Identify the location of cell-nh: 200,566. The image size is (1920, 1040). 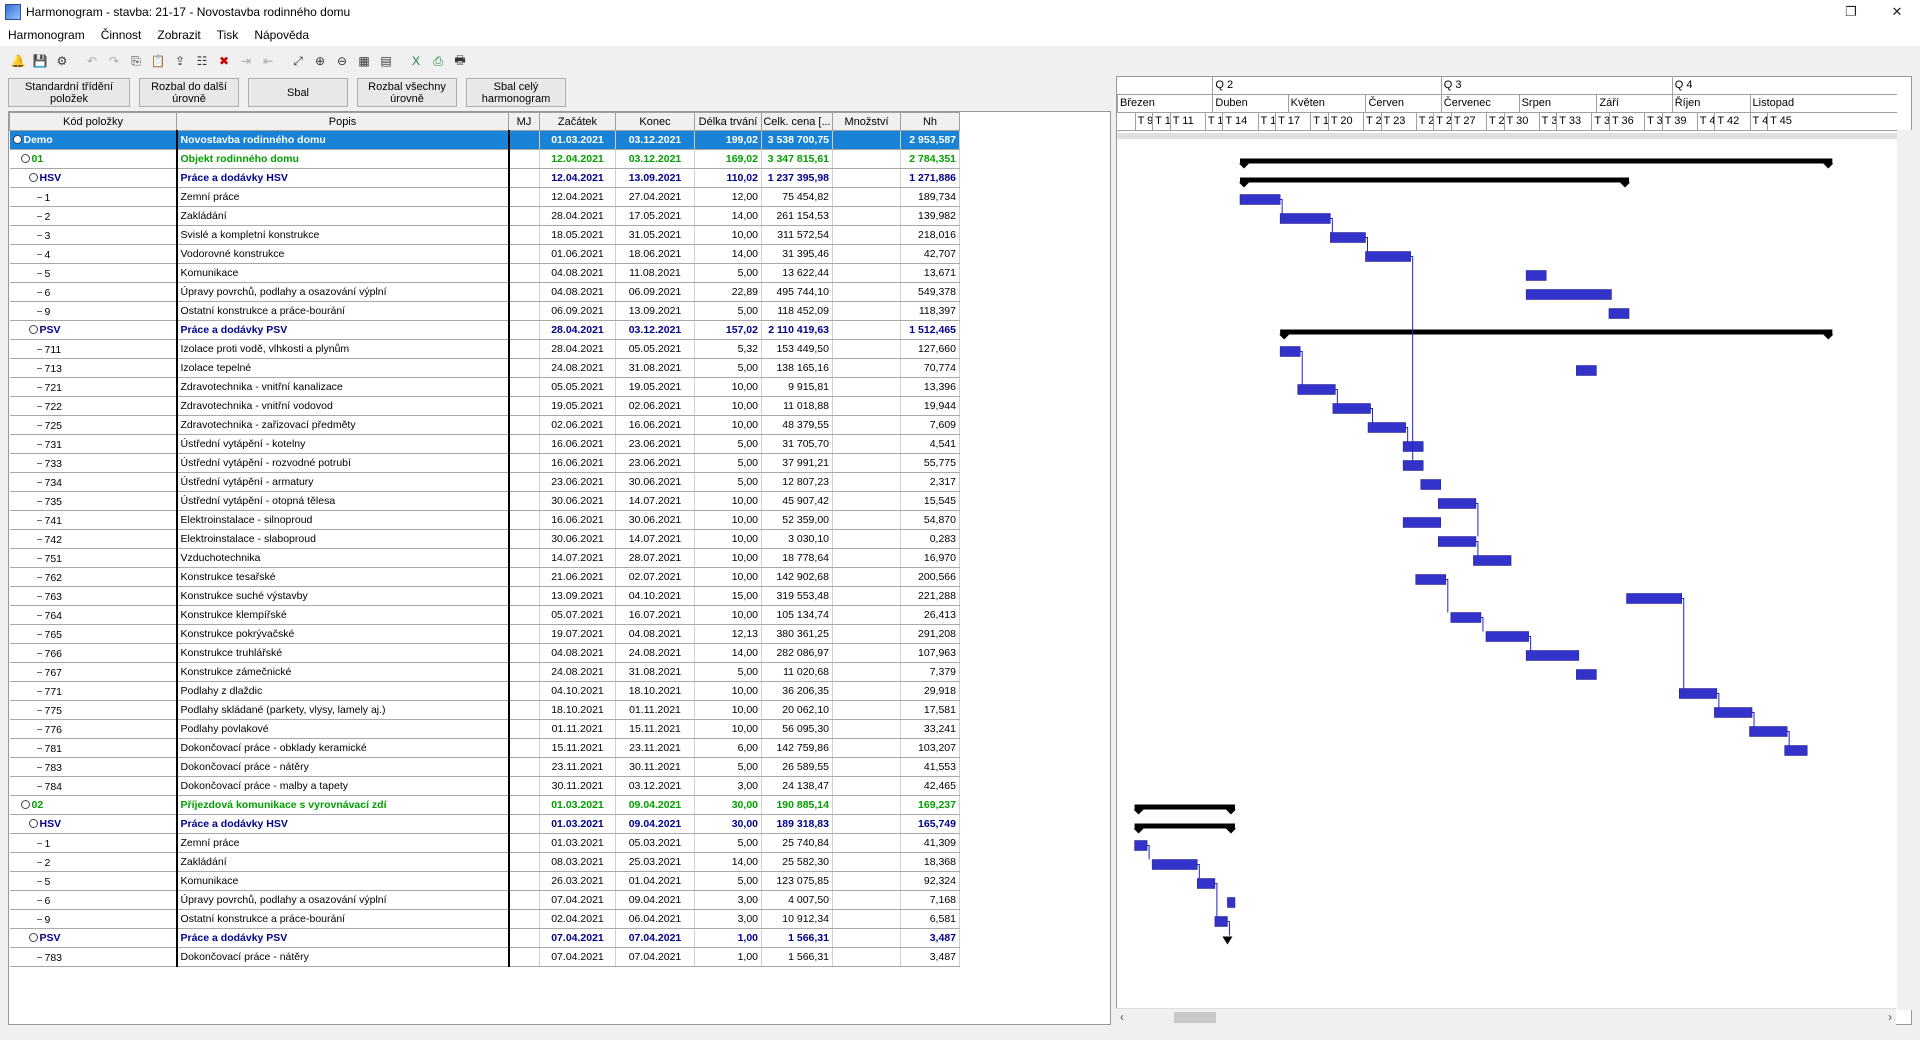
(930, 577).